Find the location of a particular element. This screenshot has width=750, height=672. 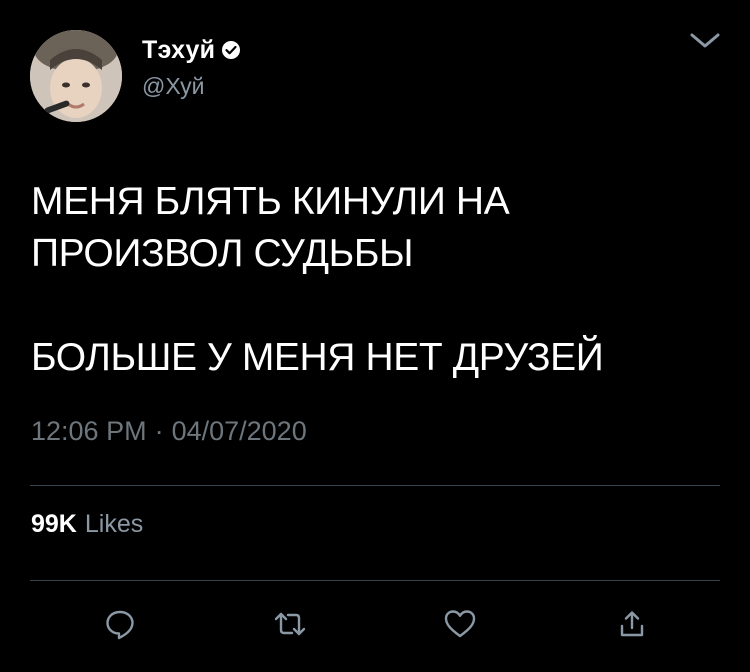

likes-label: Likes is located at coordinates (114, 524).